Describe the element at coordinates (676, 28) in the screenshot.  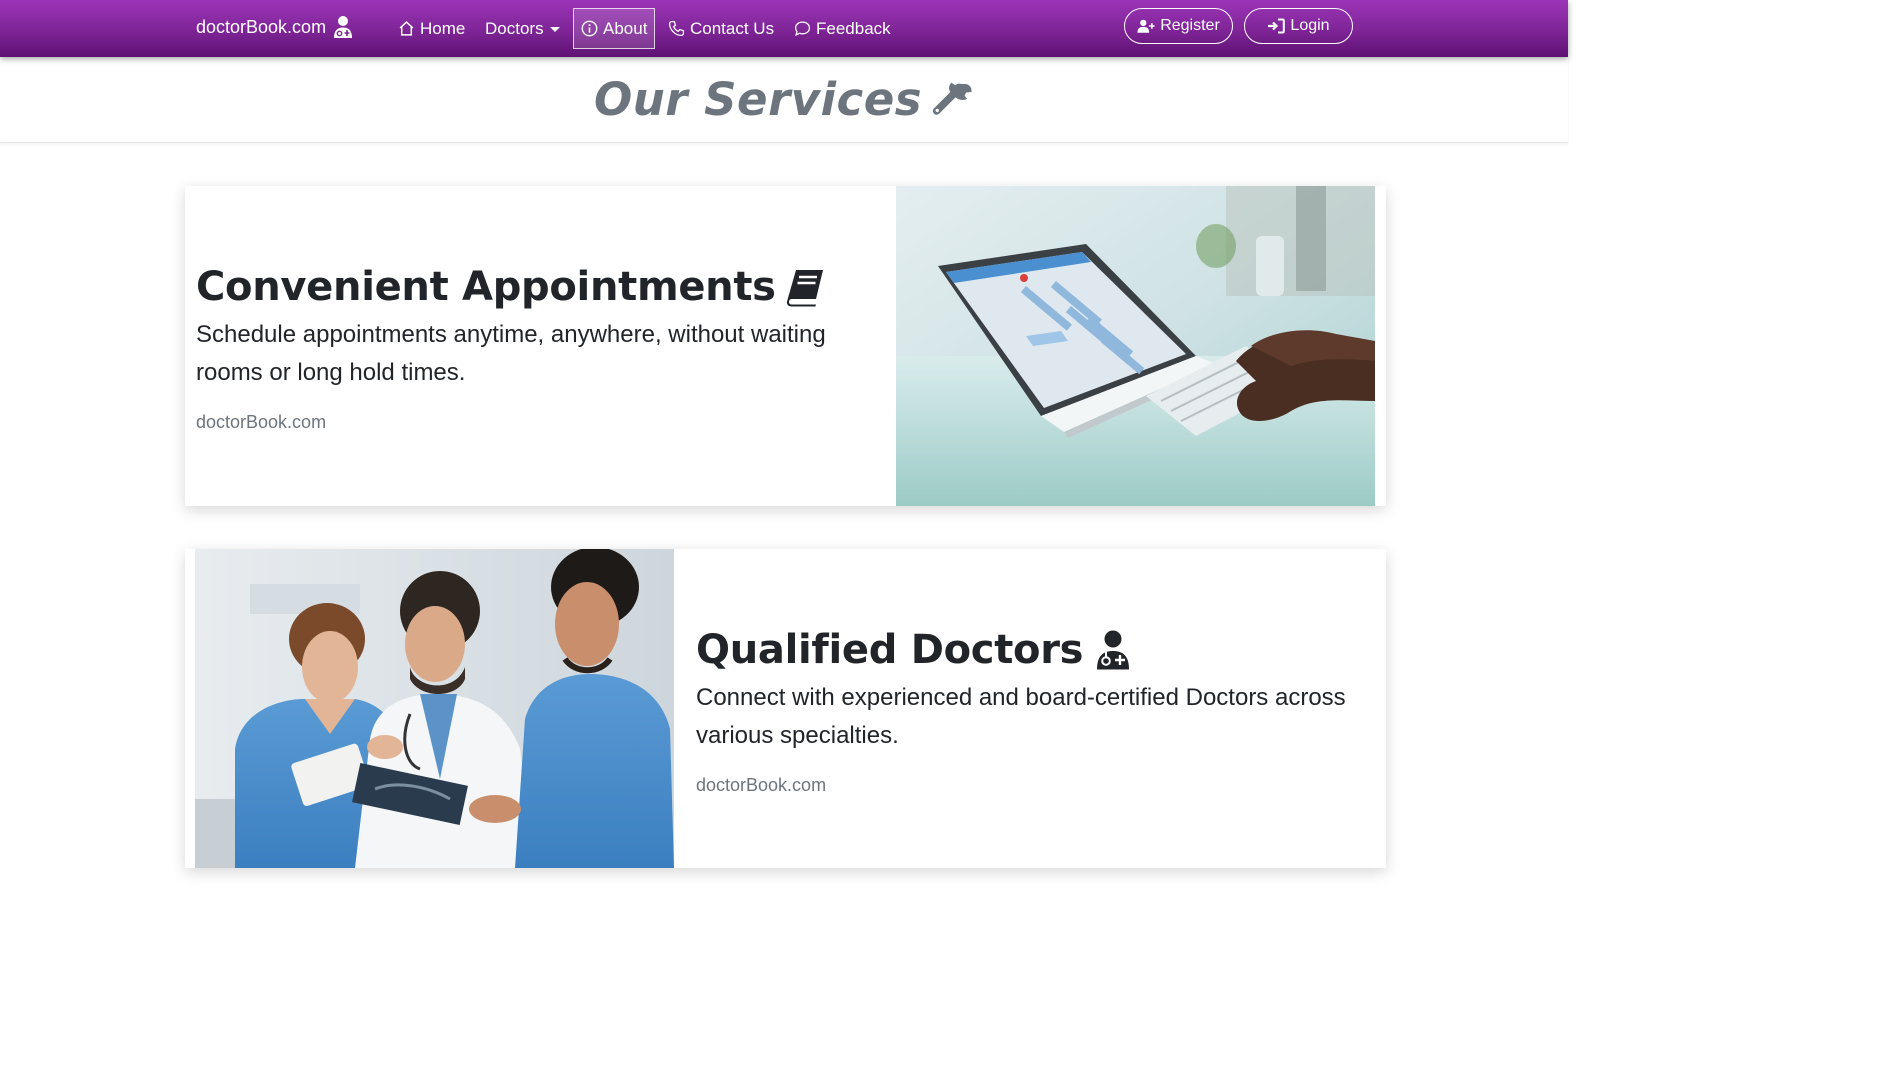
I see `phone-icon` at that location.